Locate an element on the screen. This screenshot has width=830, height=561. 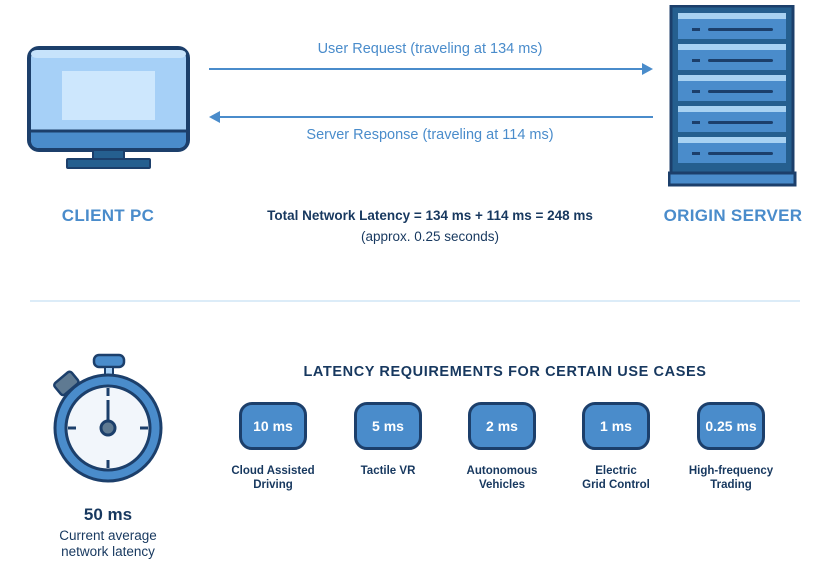
use-case-autonomous-vehicles: 2 ms Autonomous Vehicles is located at coordinates (501, 447).